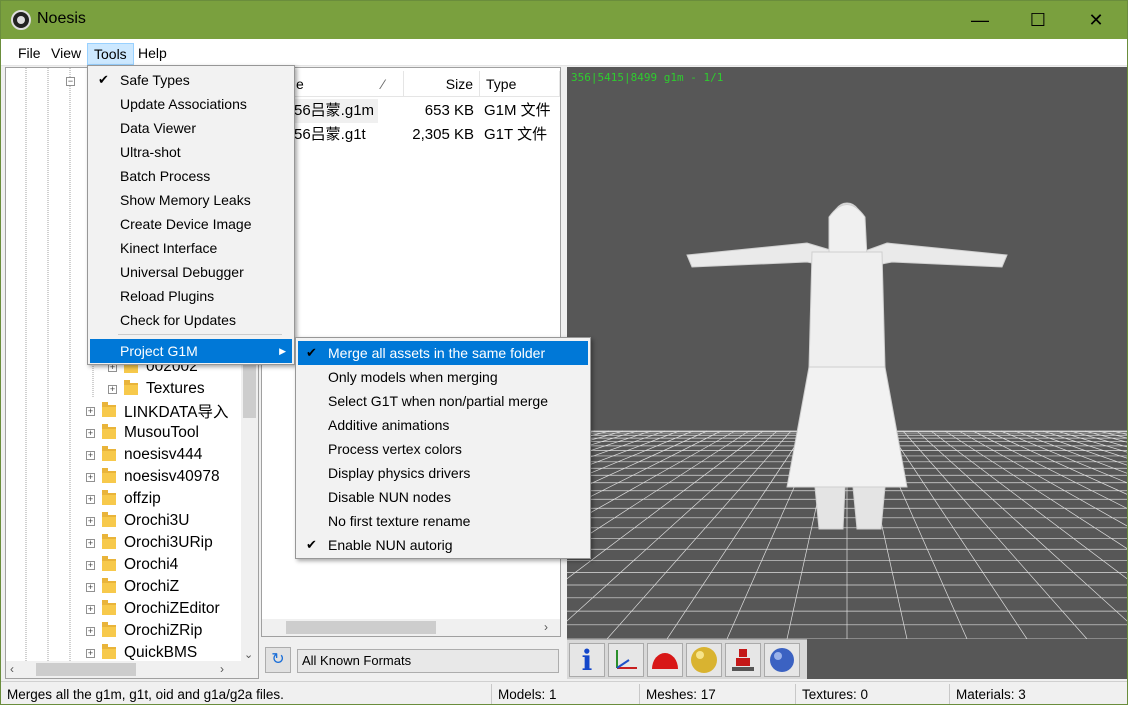 This screenshot has height=705, width=1128. I want to click on tools-menu-item: Show Memory Leaks, so click(191, 200).